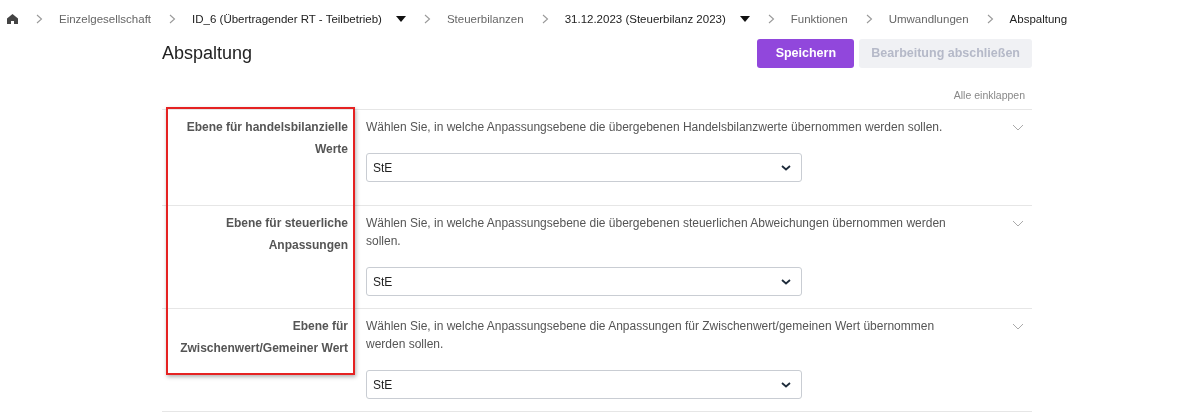 Image resolution: width=1190 pixels, height=417 pixels. What do you see at coordinates (485, 19) in the screenshot?
I see `breadcrumb-link: Steuerbilanzen` at bounding box center [485, 19].